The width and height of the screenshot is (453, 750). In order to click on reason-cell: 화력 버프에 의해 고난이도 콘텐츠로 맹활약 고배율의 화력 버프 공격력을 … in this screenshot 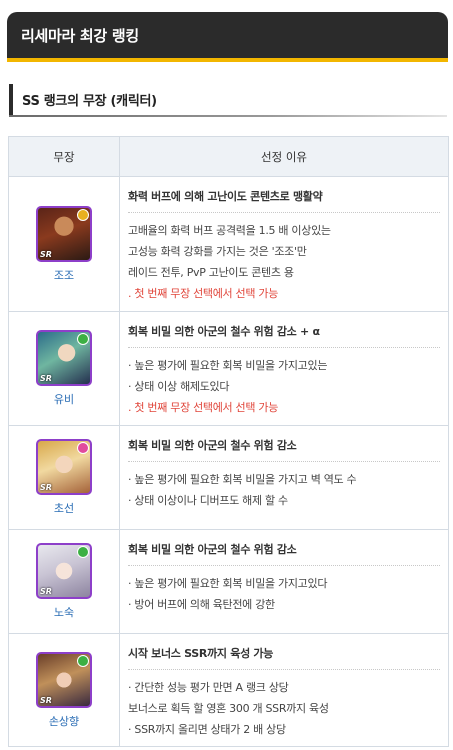, I will do `click(284, 244)`.